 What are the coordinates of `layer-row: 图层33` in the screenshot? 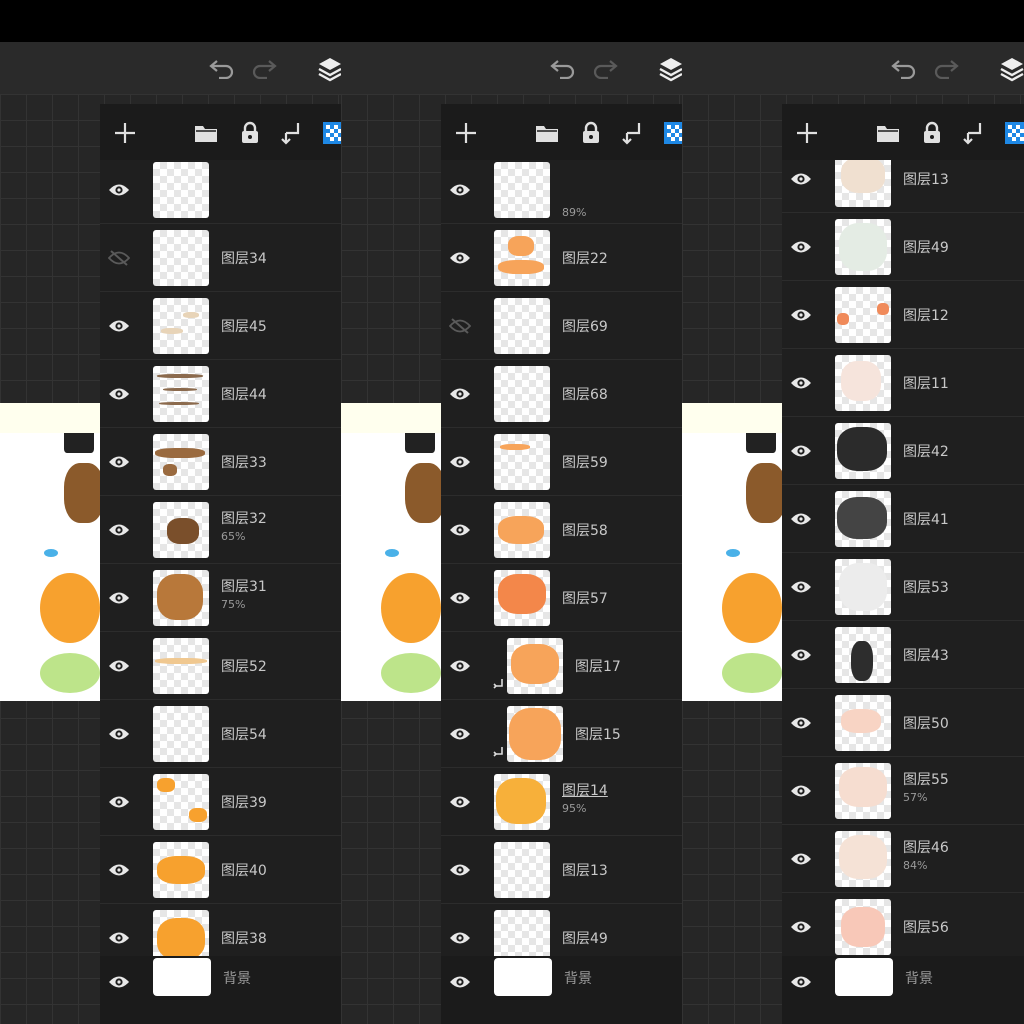 It's located at (221, 462).